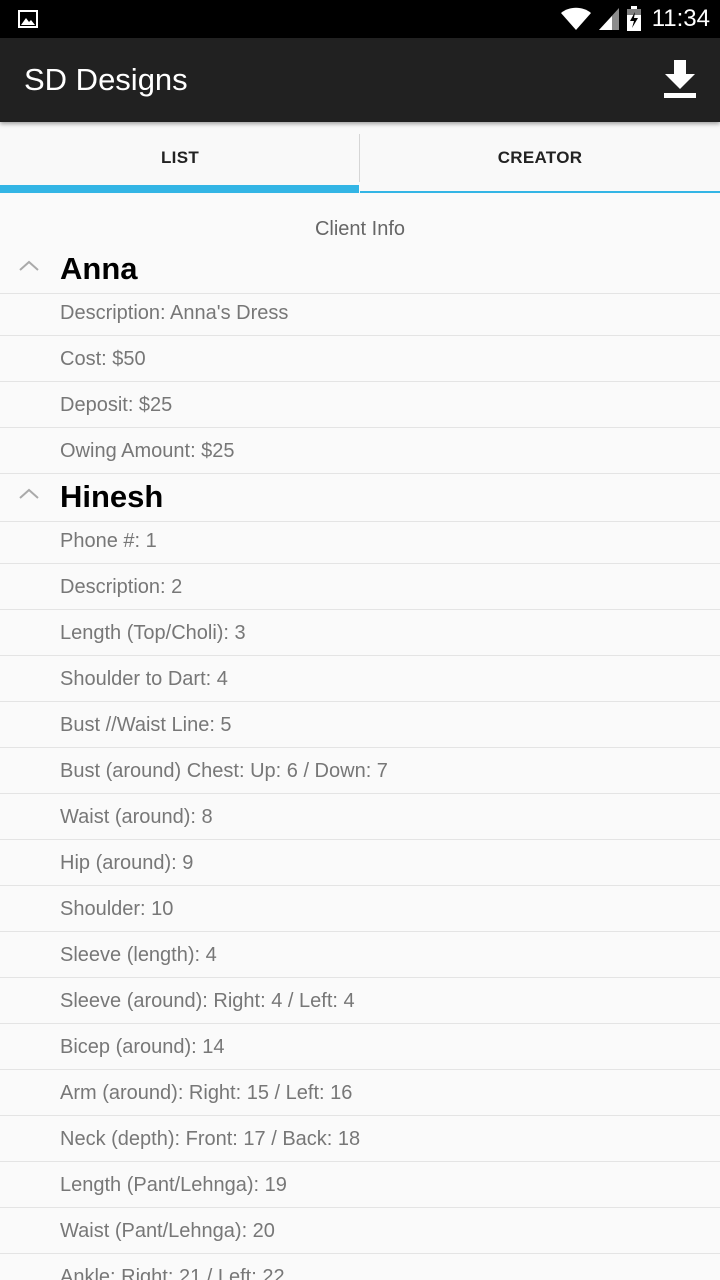  I want to click on list-item: Bust //Waist Line: 5, so click(360, 725).